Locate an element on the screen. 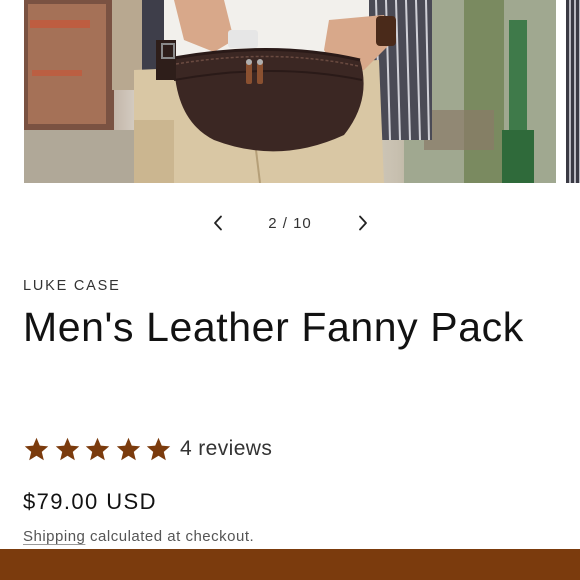 This screenshot has height=580, width=580. previous-slide-button is located at coordinates (218, 223).